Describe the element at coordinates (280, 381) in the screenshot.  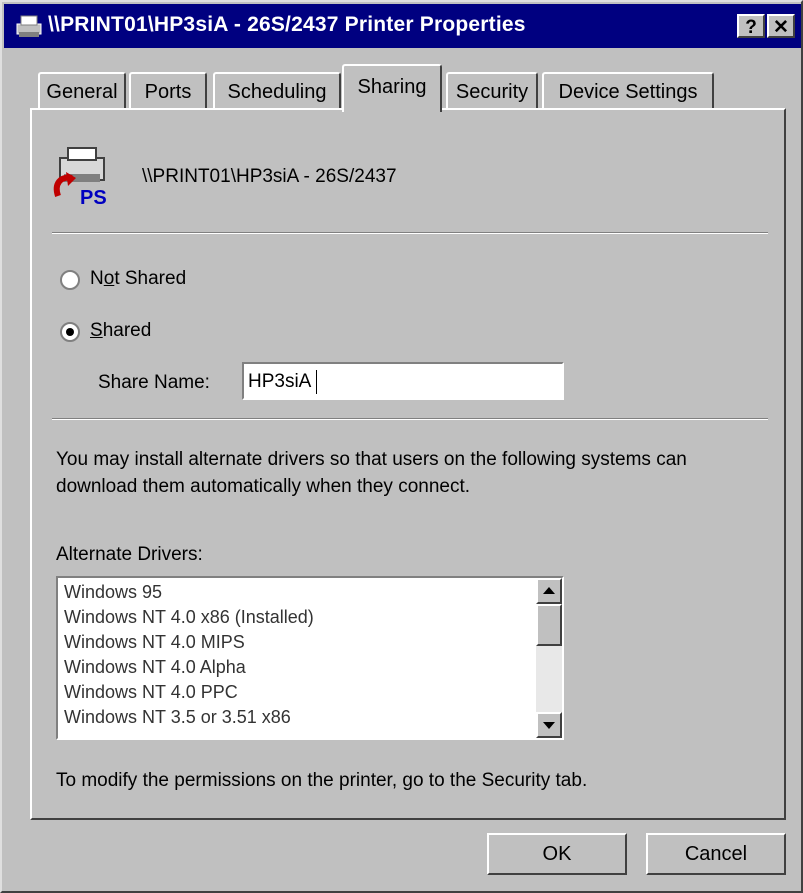
I see `share-name-value: HP3siA` at that location.